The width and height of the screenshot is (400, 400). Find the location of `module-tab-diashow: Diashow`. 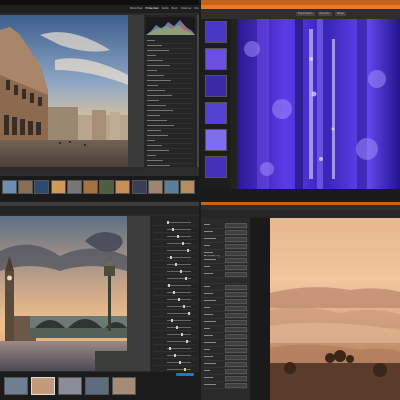

module-tab-diashow: Diashow is located at coordinates (186, 9).